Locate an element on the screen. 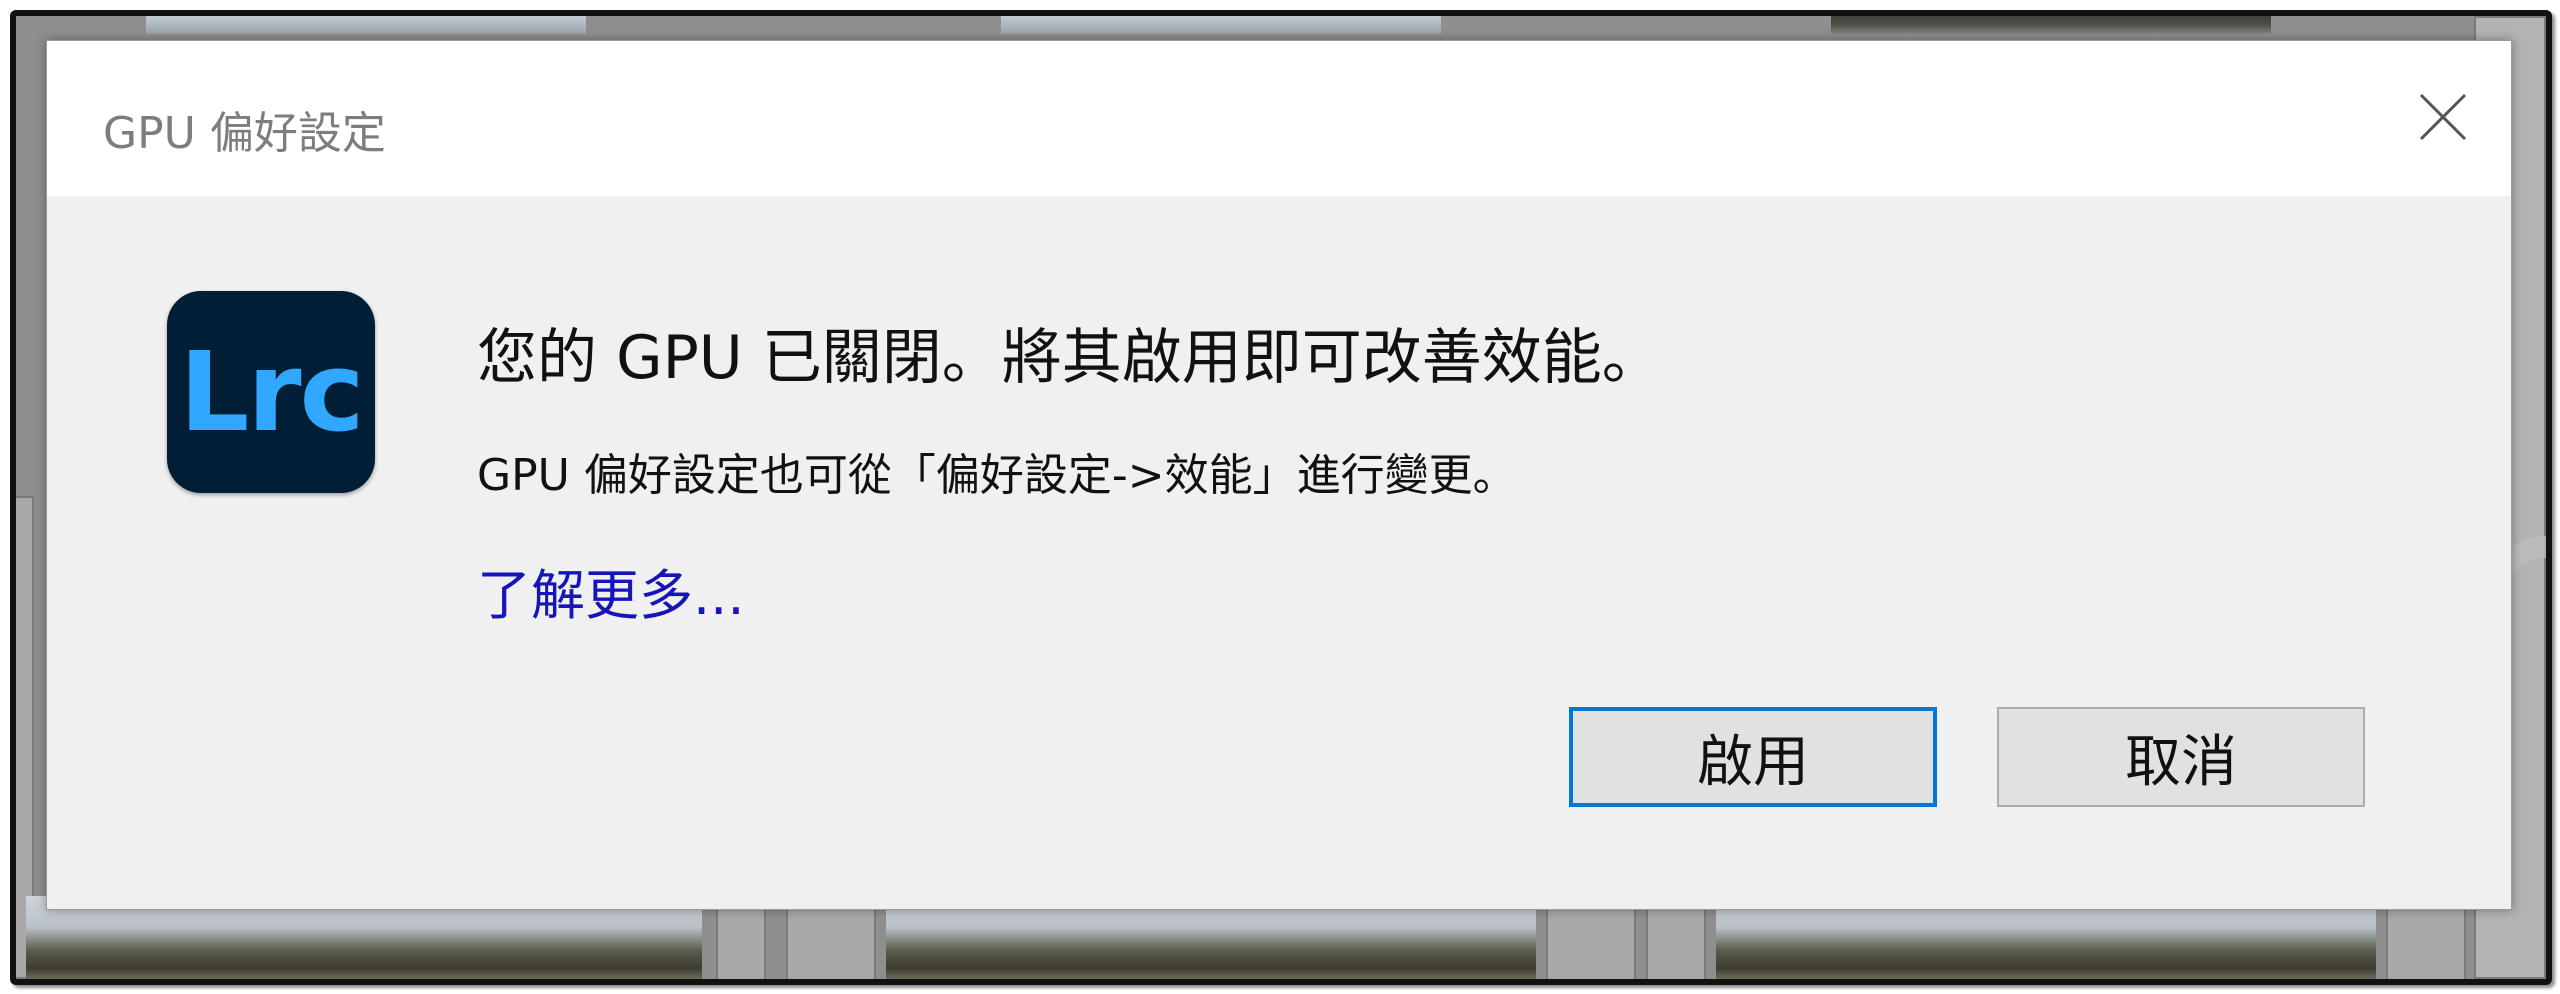 This screenshot has height=994, width=2560. lightroom-classic-app-icon: Lrc is located at coordinates (271, 392).